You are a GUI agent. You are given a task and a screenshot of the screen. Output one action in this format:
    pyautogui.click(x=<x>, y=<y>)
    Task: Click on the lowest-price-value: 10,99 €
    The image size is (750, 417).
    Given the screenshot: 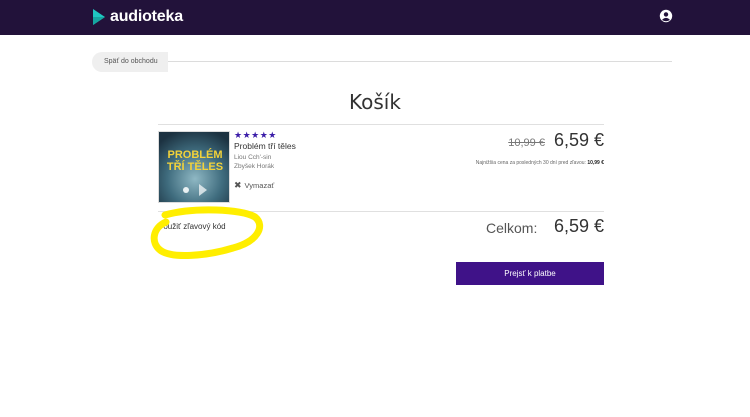 What is the action you would take?
    pyautogui.click(x=595, y=163)
    